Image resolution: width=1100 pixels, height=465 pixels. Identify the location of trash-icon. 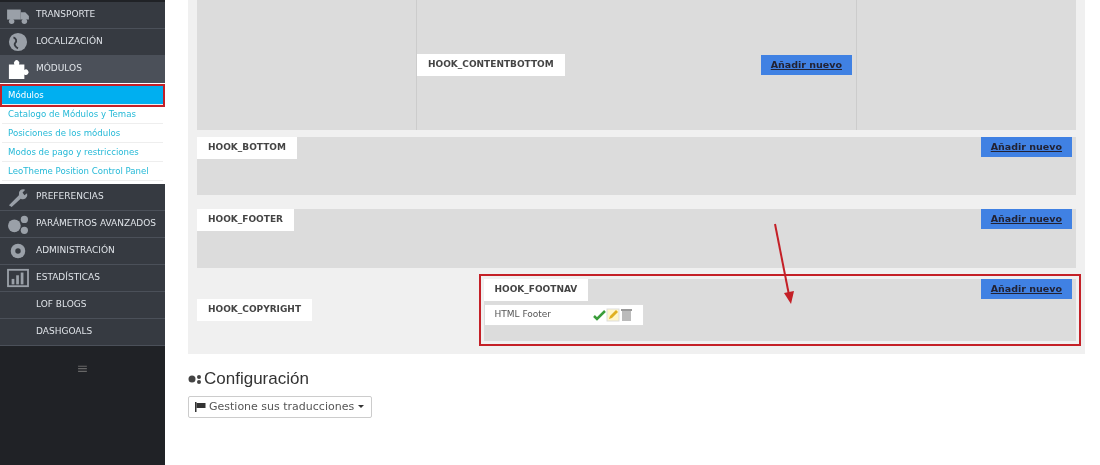
(626, 314).